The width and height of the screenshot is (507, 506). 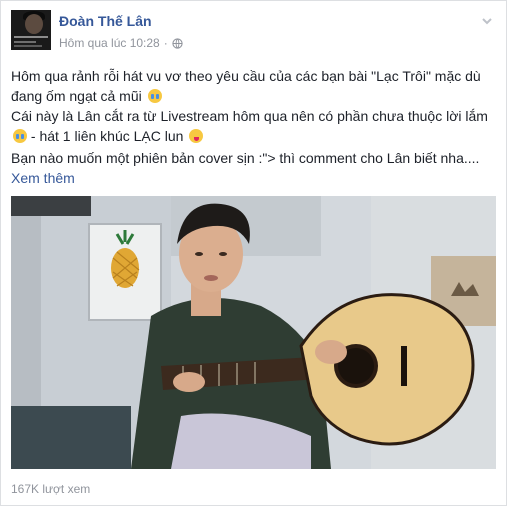 What do you see at coordinates (177, 43) in the screenshot?
I see `globe-icon` at bounding box center [177, 43].